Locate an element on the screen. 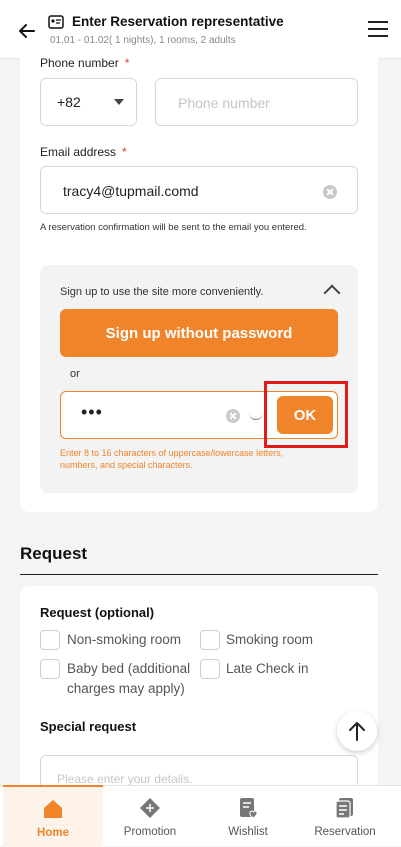 The width and height of the screenshot is (401, 847). country-code-select: +82 is located at coordinates (88, 102).